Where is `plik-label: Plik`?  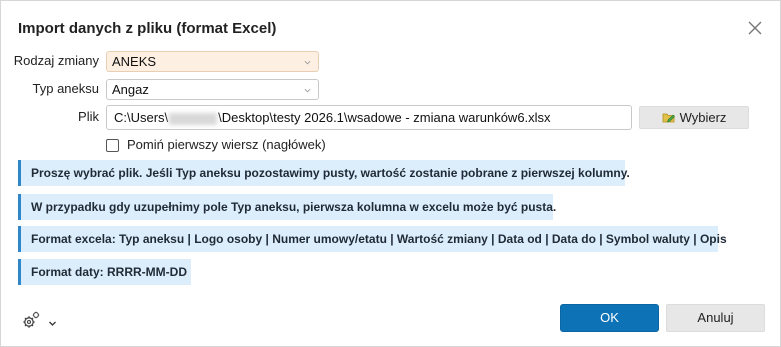 plik-label: Plik is located at coordinates (88, 116).